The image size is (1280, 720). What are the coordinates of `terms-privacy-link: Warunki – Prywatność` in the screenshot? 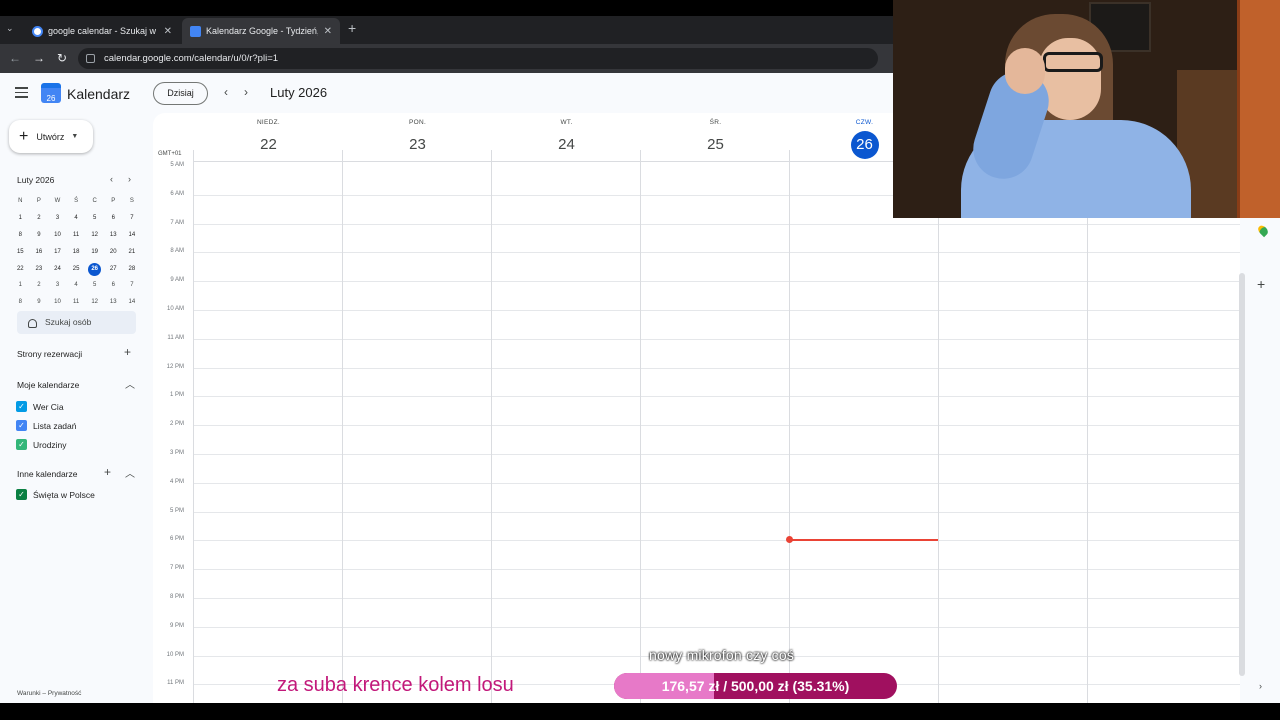 It's located at (49, 693).